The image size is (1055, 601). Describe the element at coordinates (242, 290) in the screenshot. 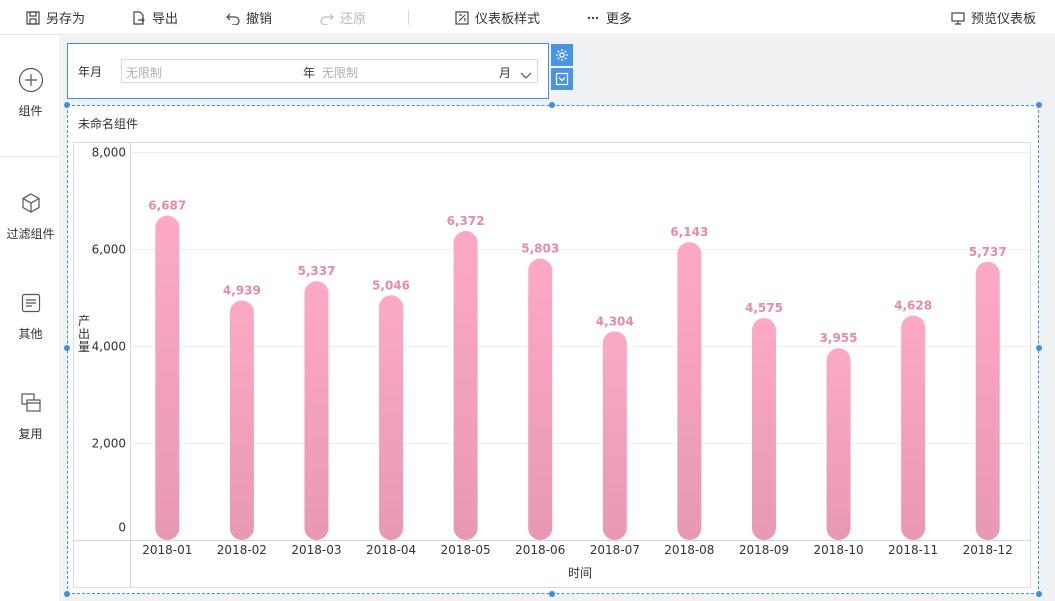

I see `data-label: 4,939` at that location.